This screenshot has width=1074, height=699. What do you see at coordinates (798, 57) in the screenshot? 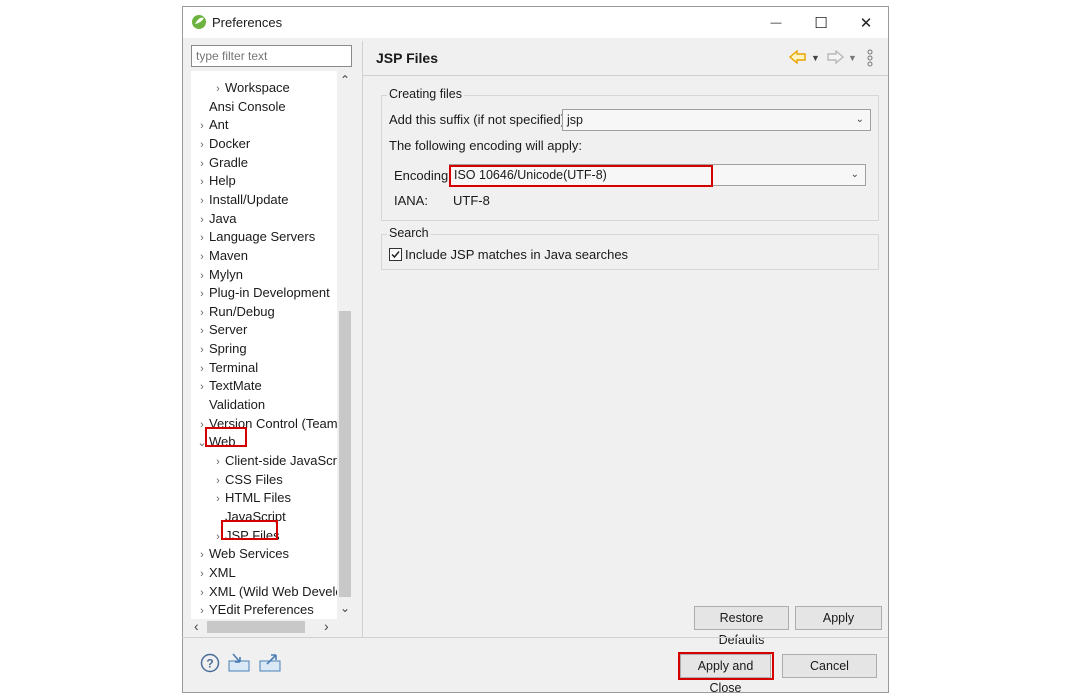
I see `back-arrow-icon` at bounding box center [798, 57].